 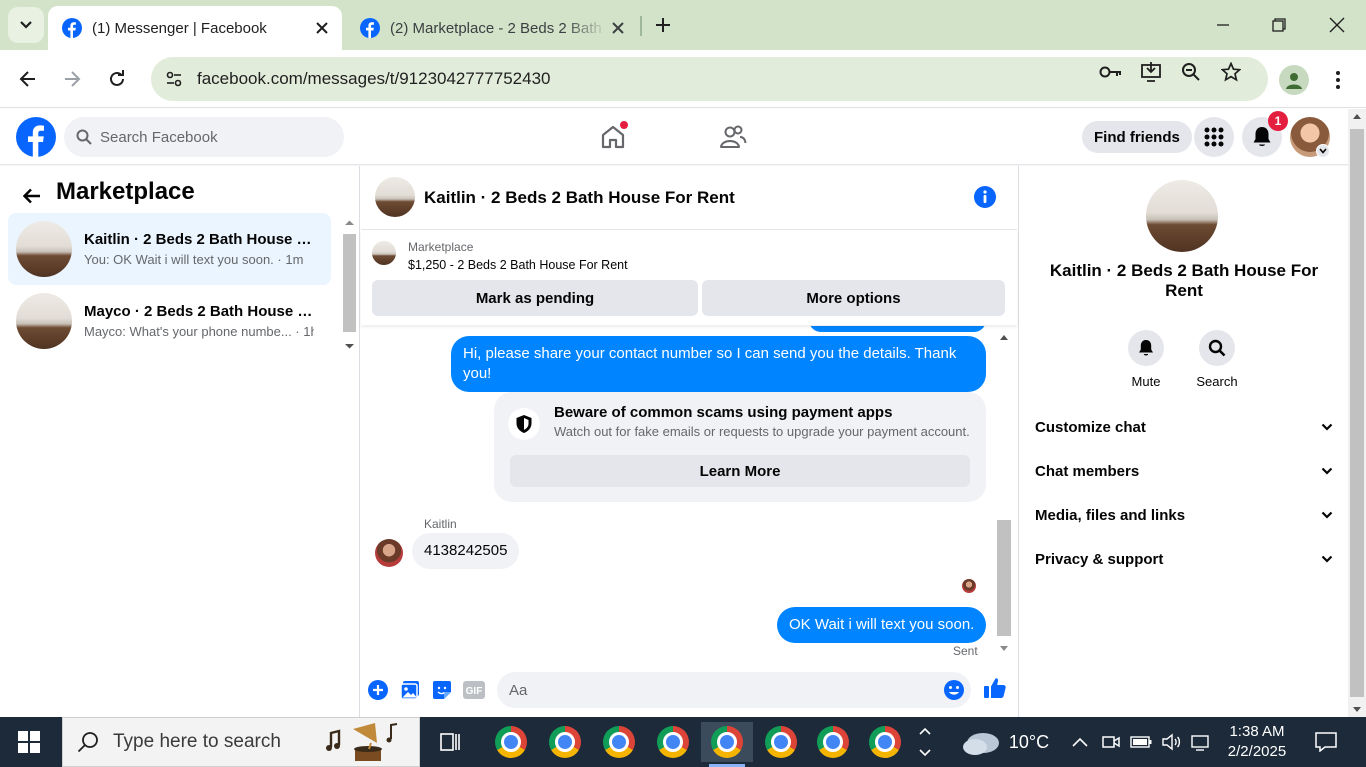 I want to click on chat-header: Kaitlin · 2 Beds 2 Bath House For Rent, so click(x=689, y=198).